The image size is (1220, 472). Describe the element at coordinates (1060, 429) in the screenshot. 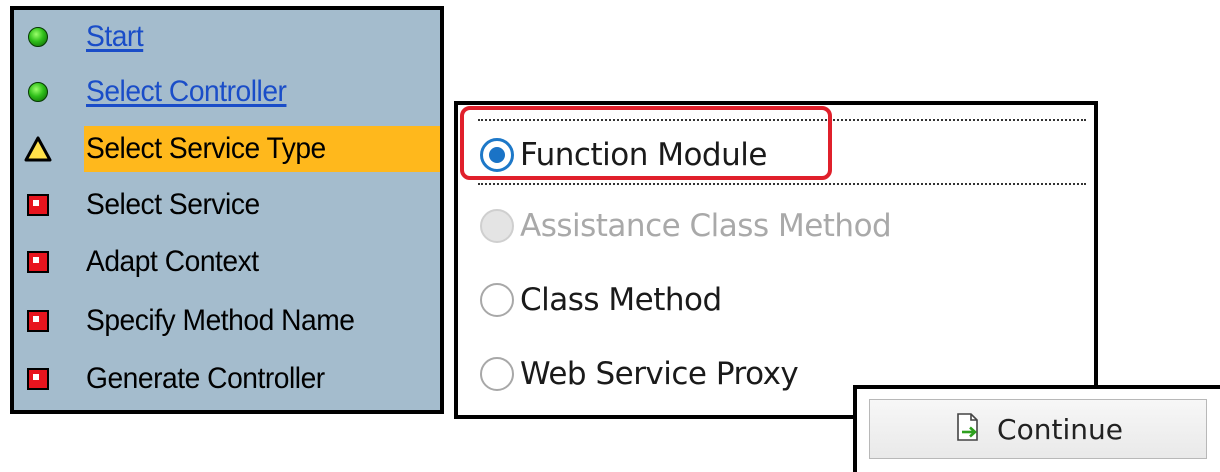

I see `continue-label: Continue` at that location.